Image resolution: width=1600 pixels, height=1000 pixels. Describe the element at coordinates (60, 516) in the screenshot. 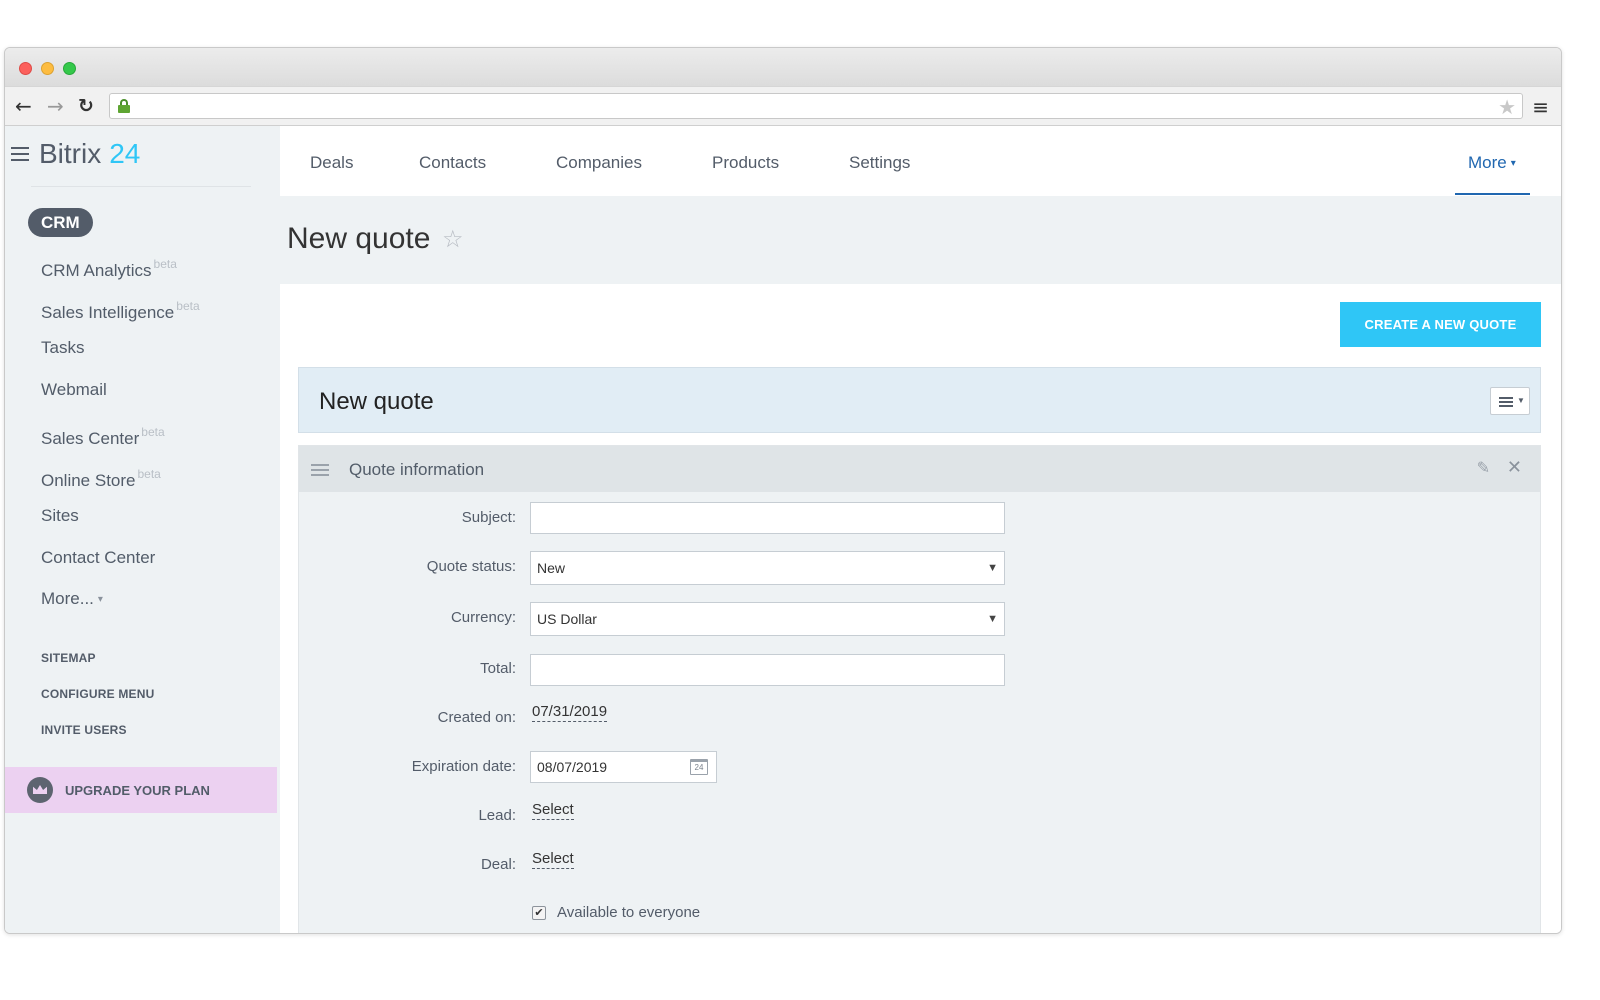

I see `sidebar-item-sites: Sites` at that location.